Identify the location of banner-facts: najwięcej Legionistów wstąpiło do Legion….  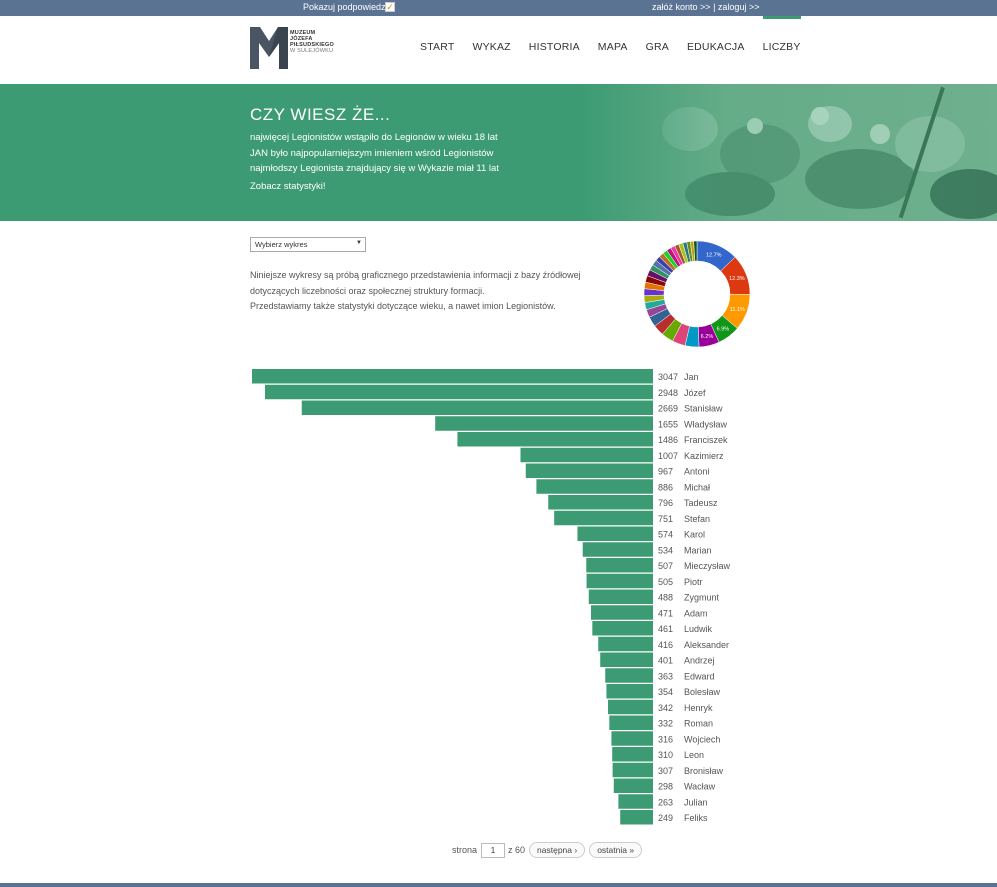
(374, 153).